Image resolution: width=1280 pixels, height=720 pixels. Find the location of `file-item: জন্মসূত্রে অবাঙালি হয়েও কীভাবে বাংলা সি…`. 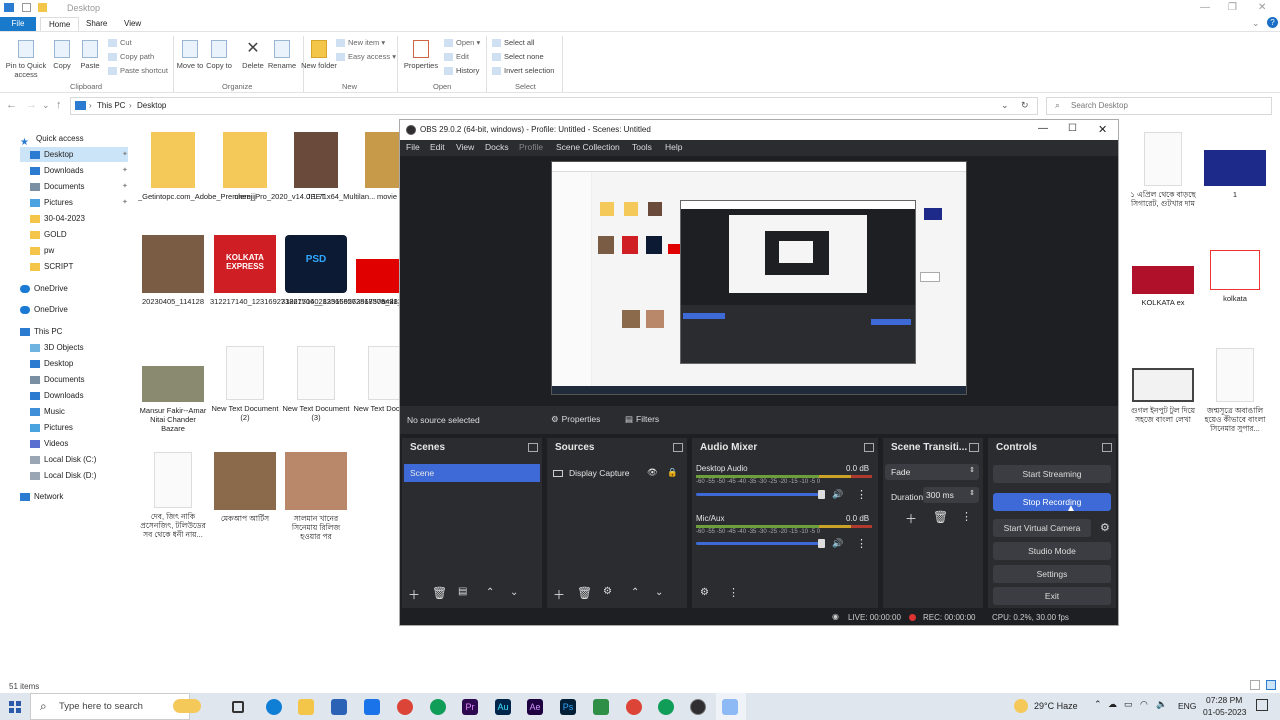

file-item: জন্মসূত্রে অবাঙালি হয়েও কীভাবে বাংলা সি… is located at coordinates (1235, 390).